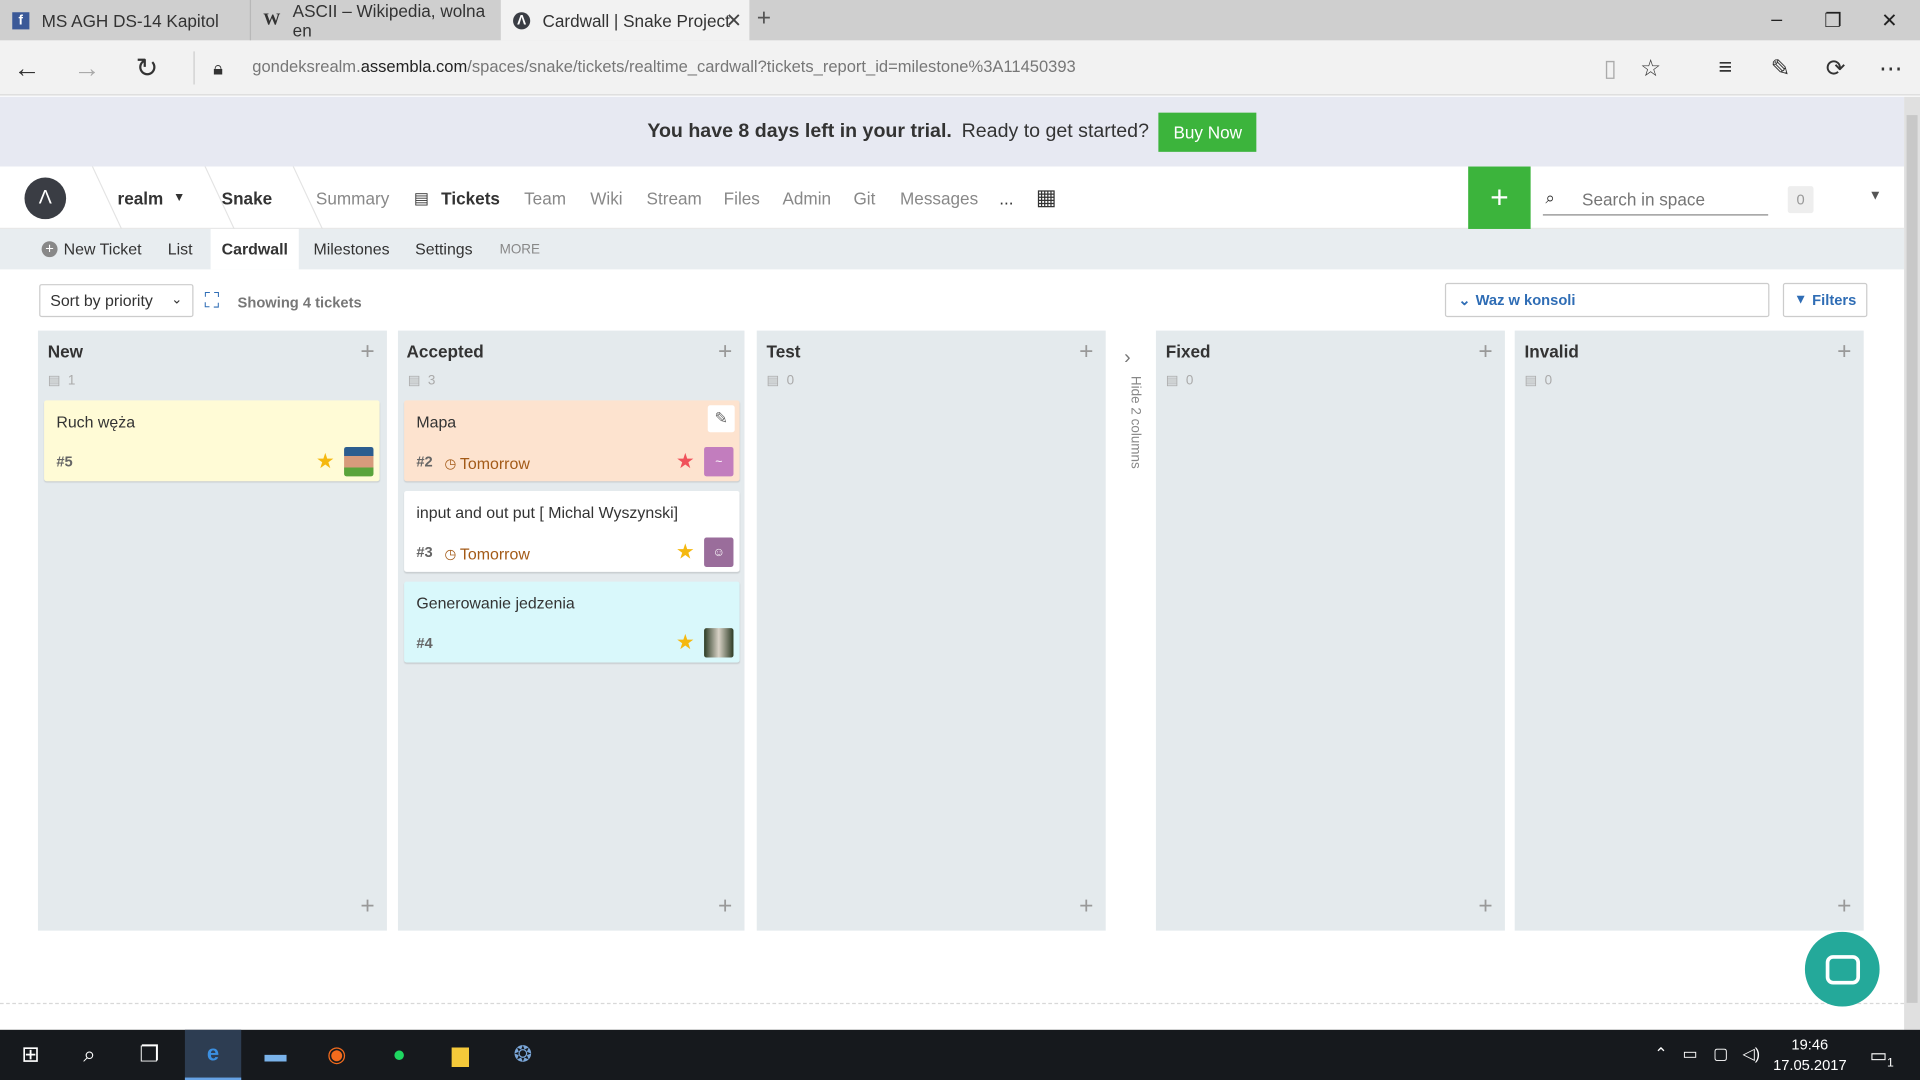 This screenshot has width=1920, height=1080. I want to click on desktop-app-icon: ▬, so click(275, 1055).